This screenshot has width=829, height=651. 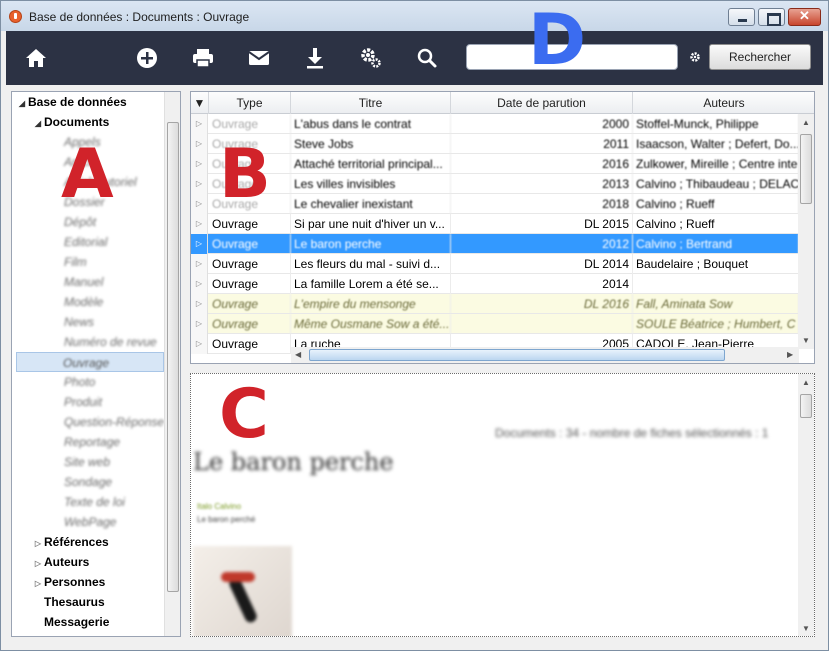 What do you see at coordinates (542, 103) in the screenshot?
I see `column-header-date: Date de parution` at bounding box center [542, 103].